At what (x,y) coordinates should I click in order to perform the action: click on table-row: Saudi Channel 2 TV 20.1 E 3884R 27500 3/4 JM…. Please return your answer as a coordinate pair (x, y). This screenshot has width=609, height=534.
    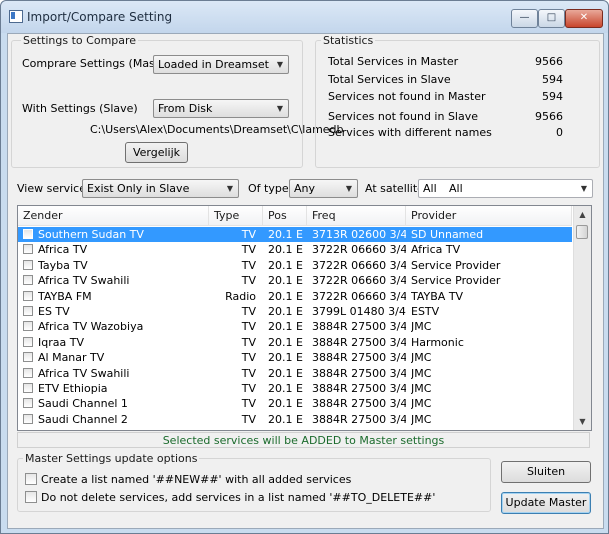
    Looking at the image, I should click on (295, 419).